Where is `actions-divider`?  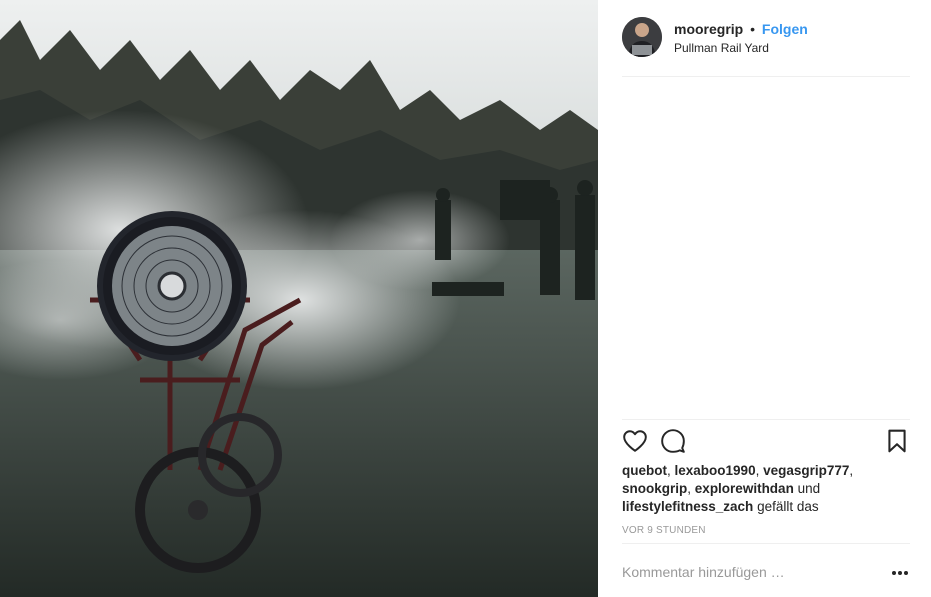
actions-divider is located at coordinates (766, 419).